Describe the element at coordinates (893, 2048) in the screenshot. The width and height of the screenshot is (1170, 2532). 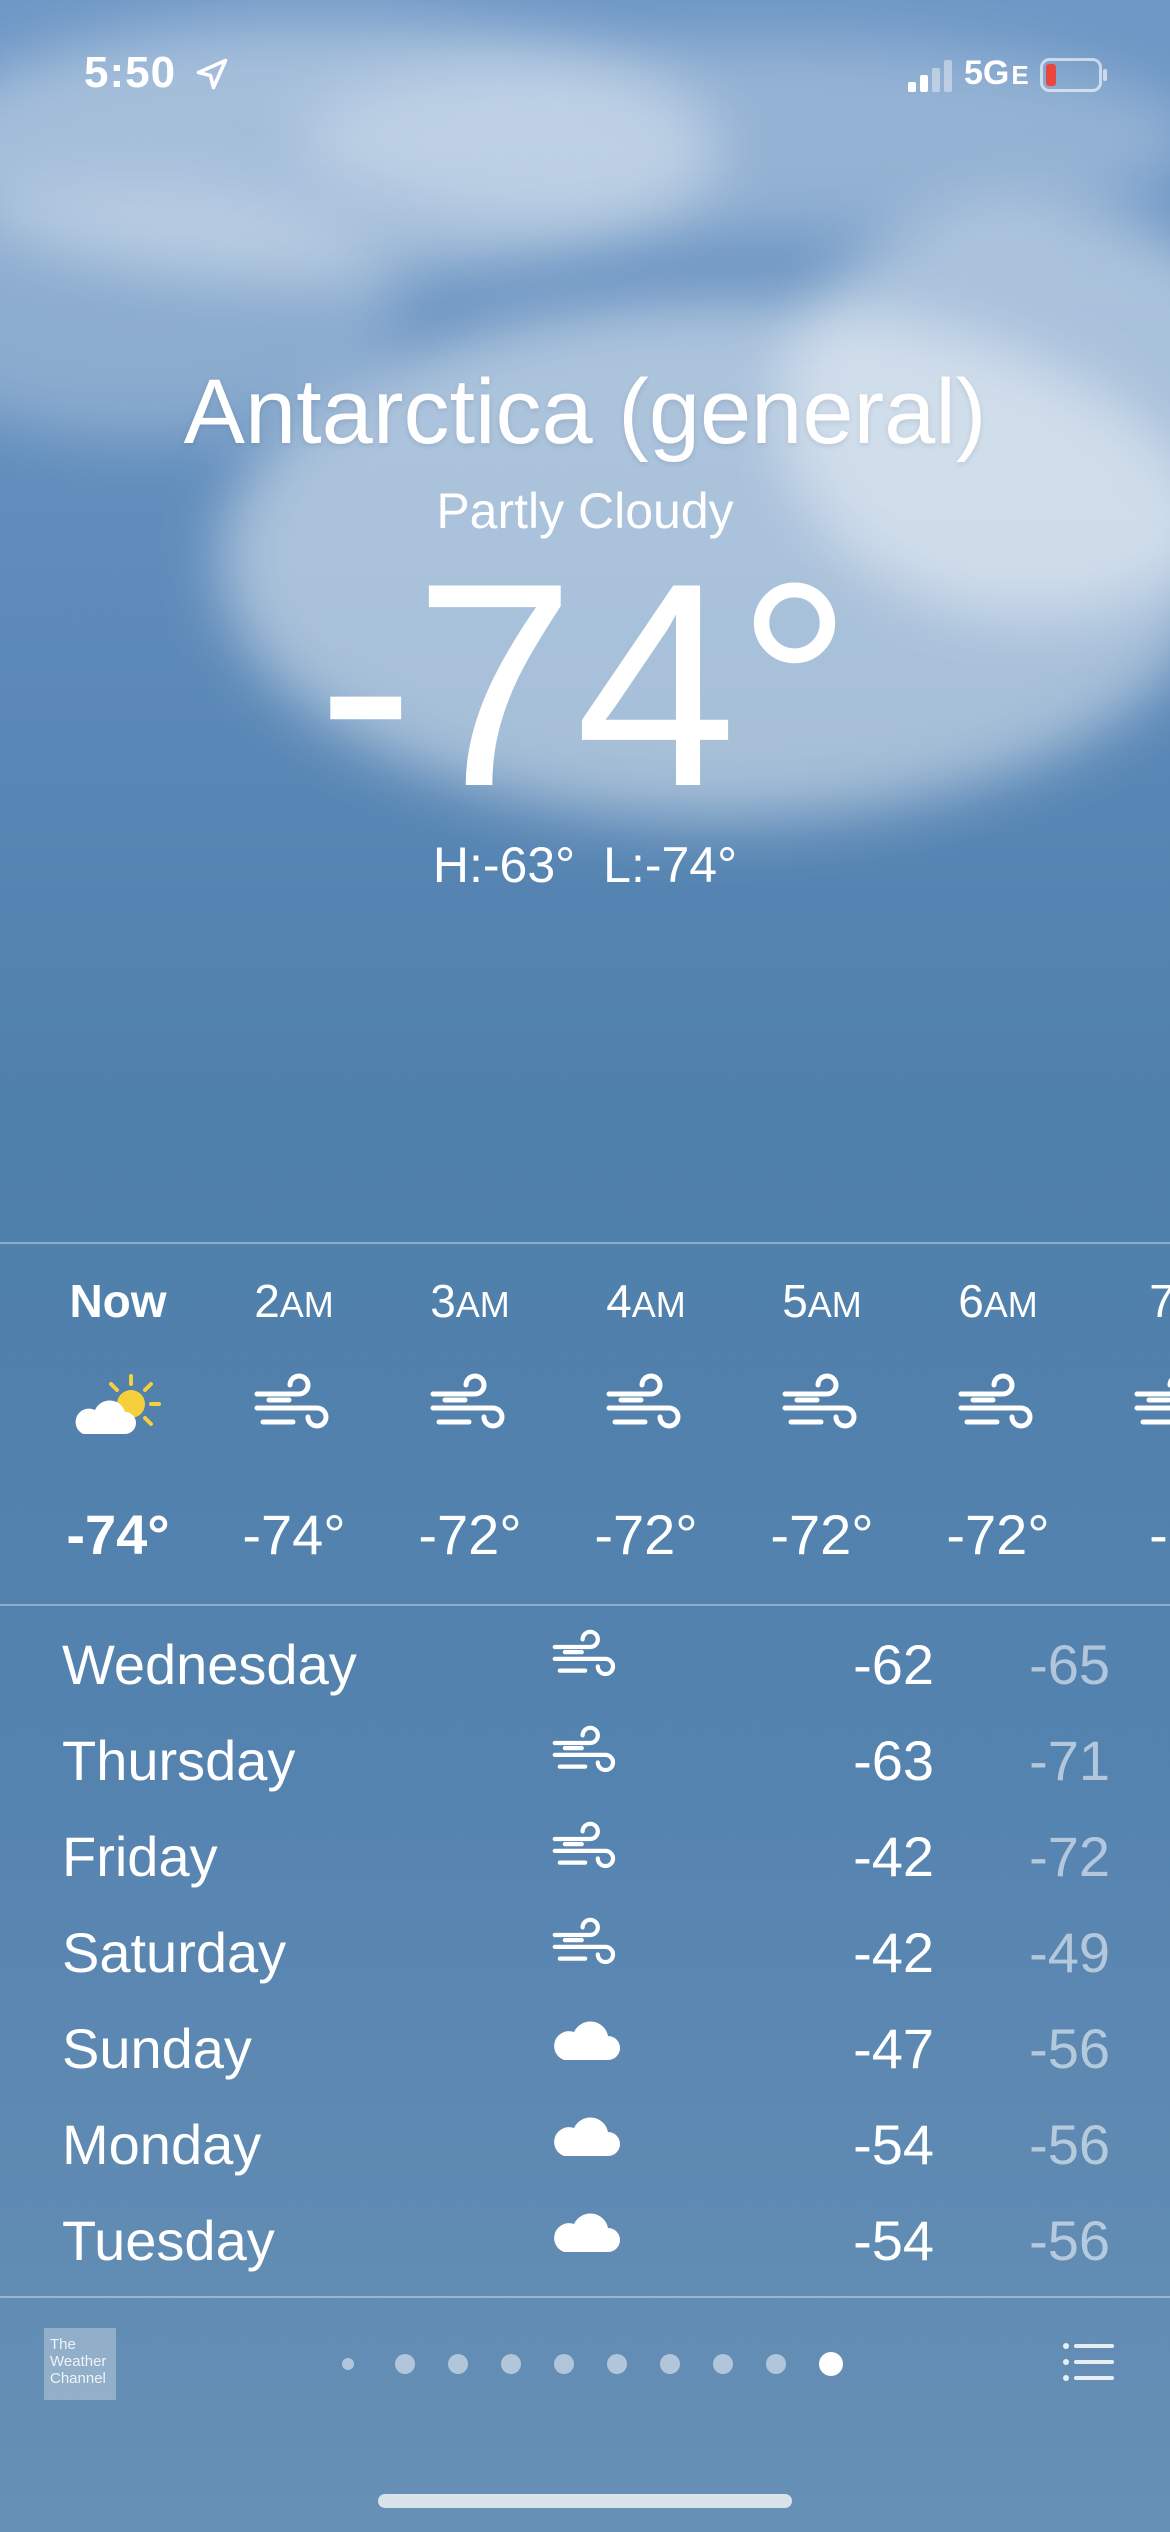
I see `day-high: -47` at that location.